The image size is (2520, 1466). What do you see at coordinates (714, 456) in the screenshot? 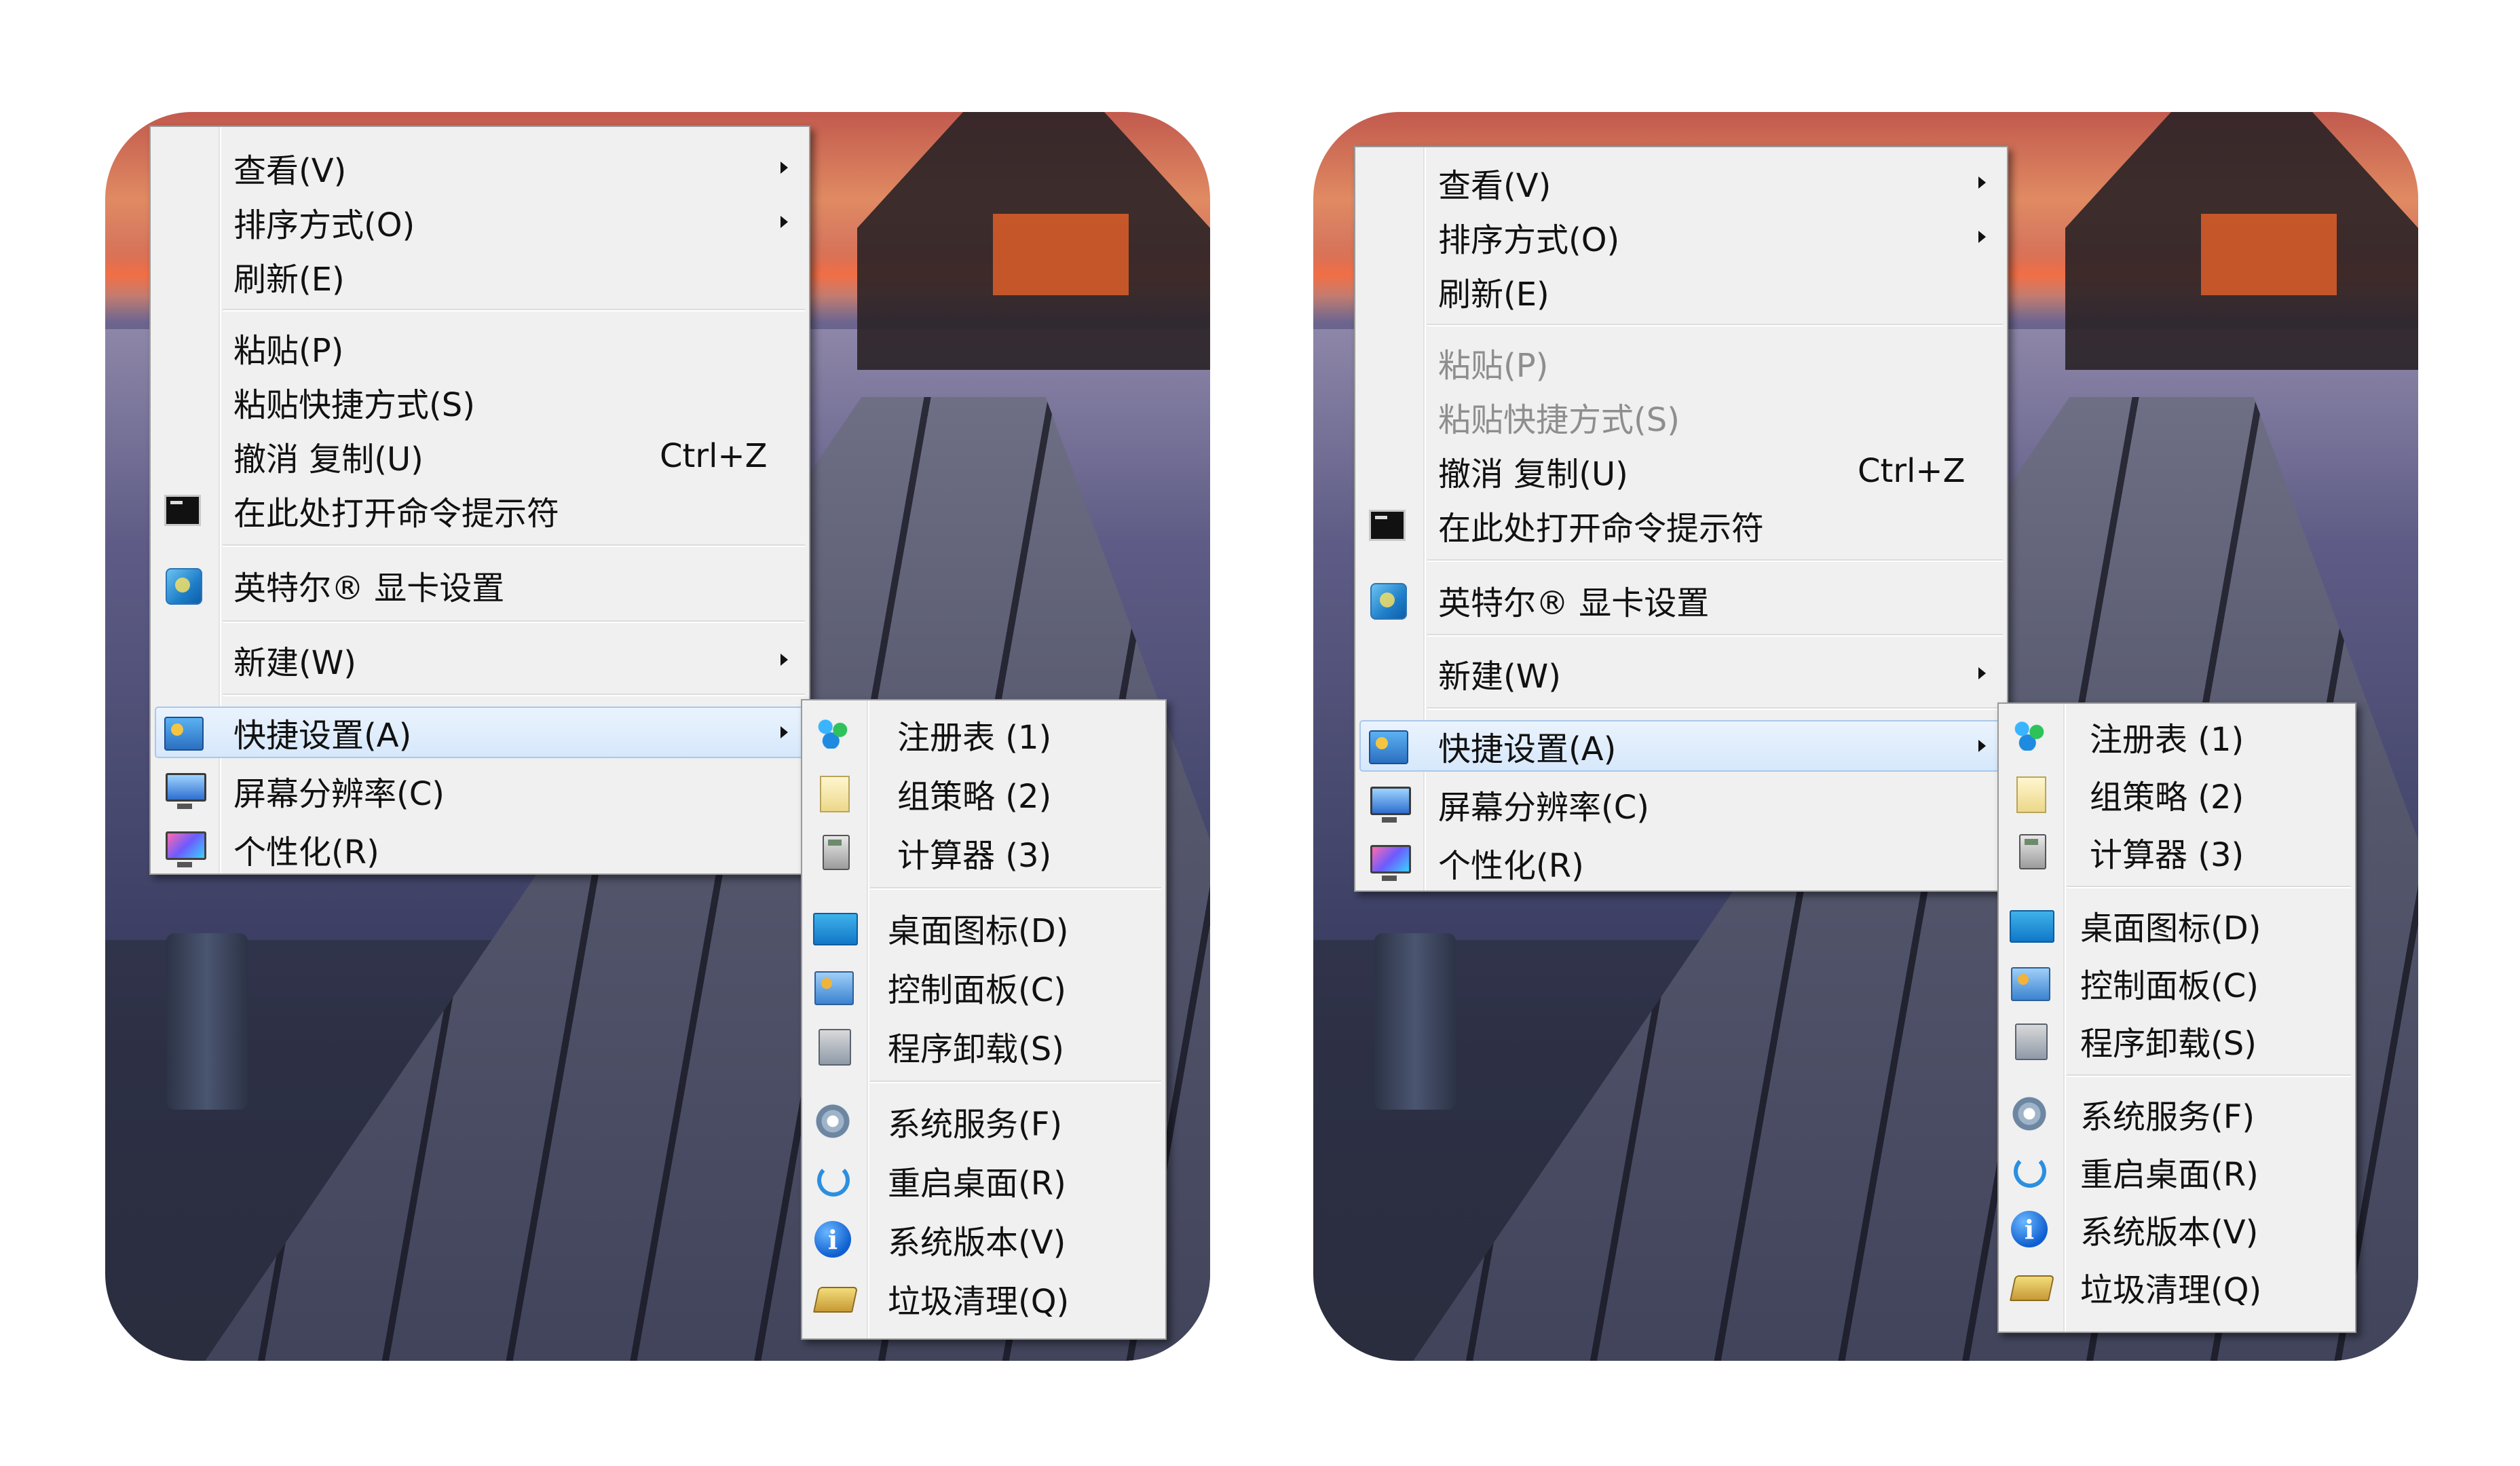
I see `menu-item-shortcut: Ctrl+Z` at bounding box center [714, 456].